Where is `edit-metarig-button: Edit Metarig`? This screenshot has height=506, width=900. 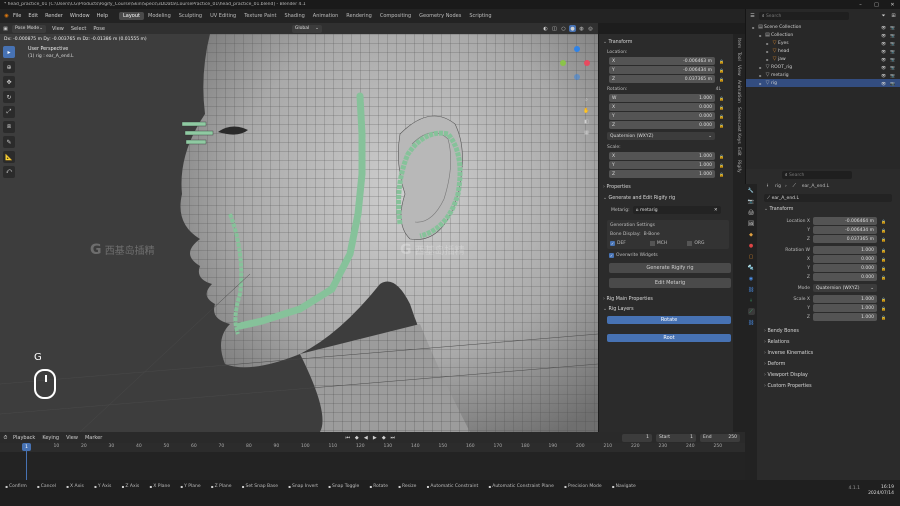 edit-metarig-button: Edit Metarig is located at coordinates (670, 283).